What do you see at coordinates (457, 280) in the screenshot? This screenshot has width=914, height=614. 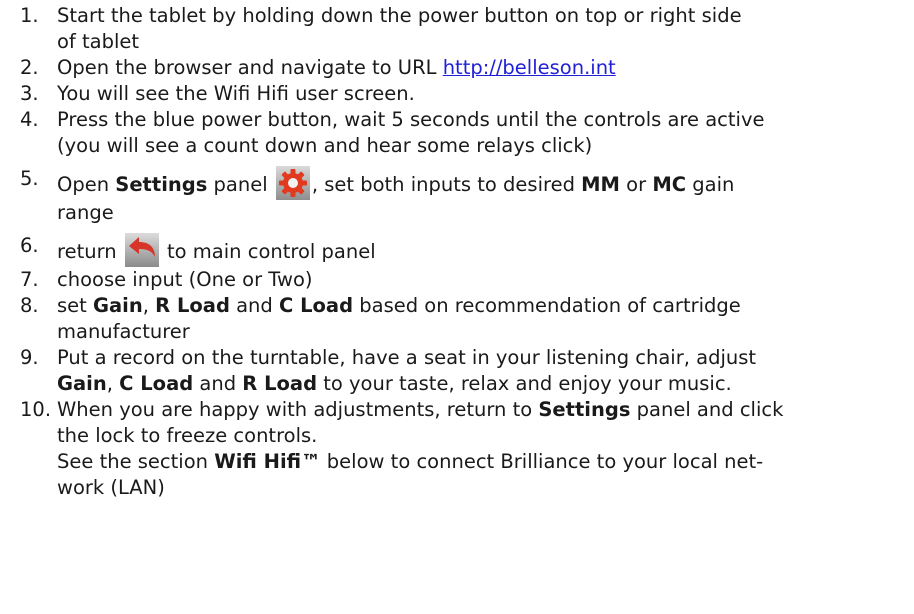 I see `list-item: 7. choose input (One or Two)` at bounding box center [457, 280].